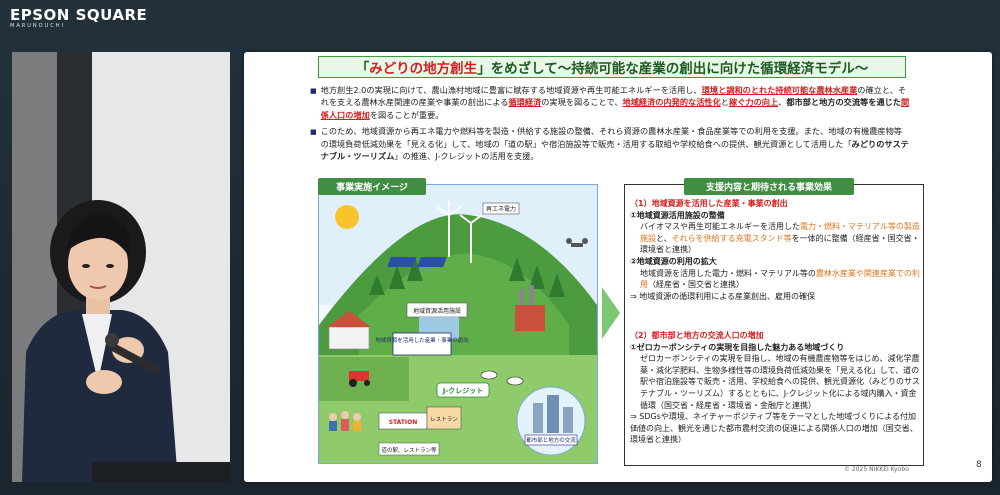 This screenshot has height=495, width=1000. Describe the element at coordinates (161, 472) in the screenshot. I see `podium` at that location.